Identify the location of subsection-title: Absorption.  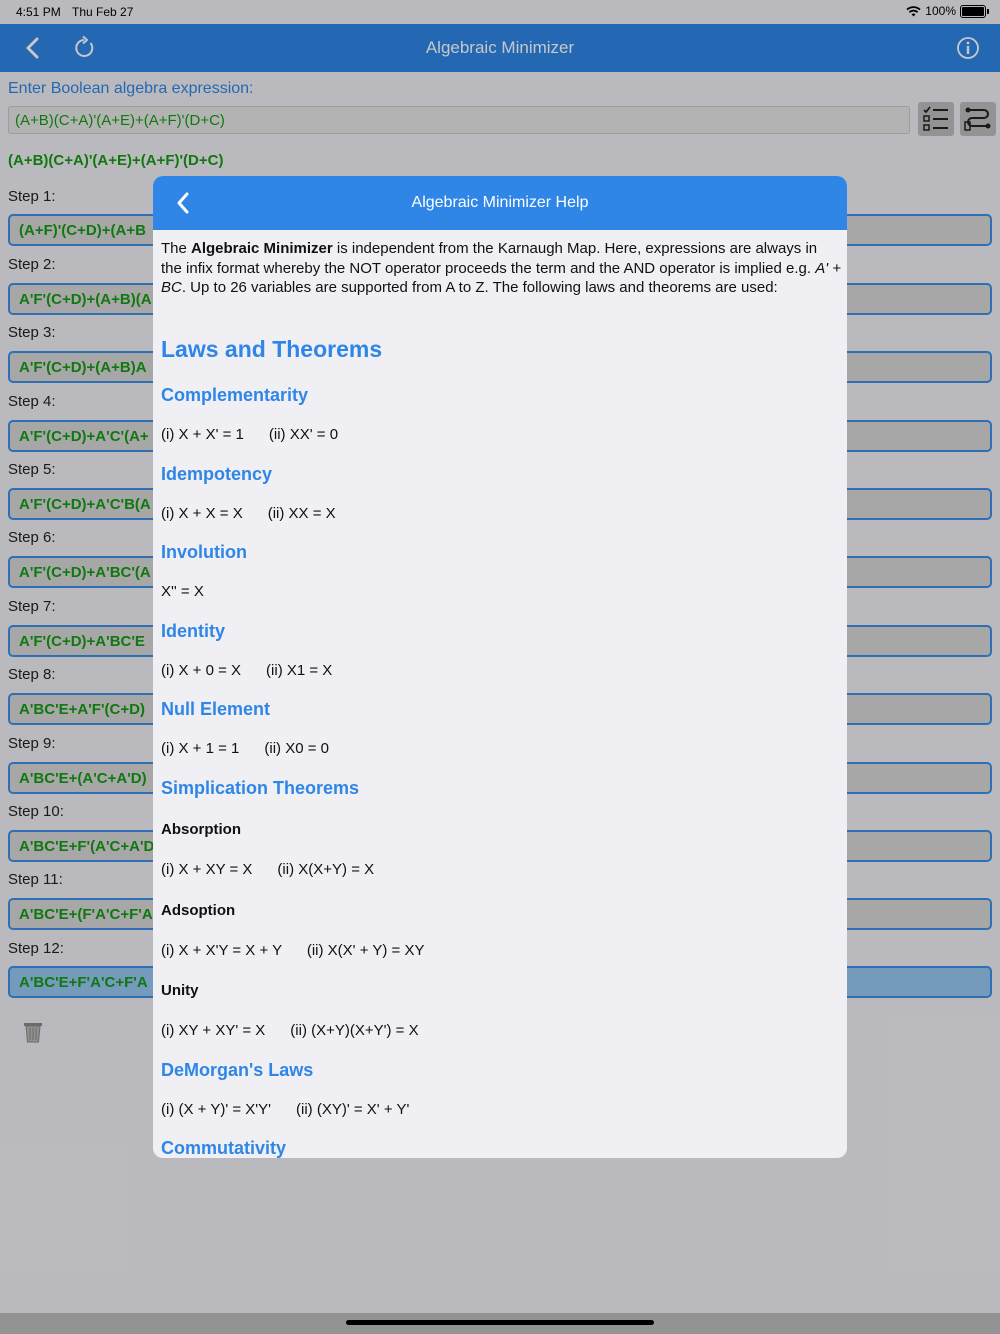
(201, 829).